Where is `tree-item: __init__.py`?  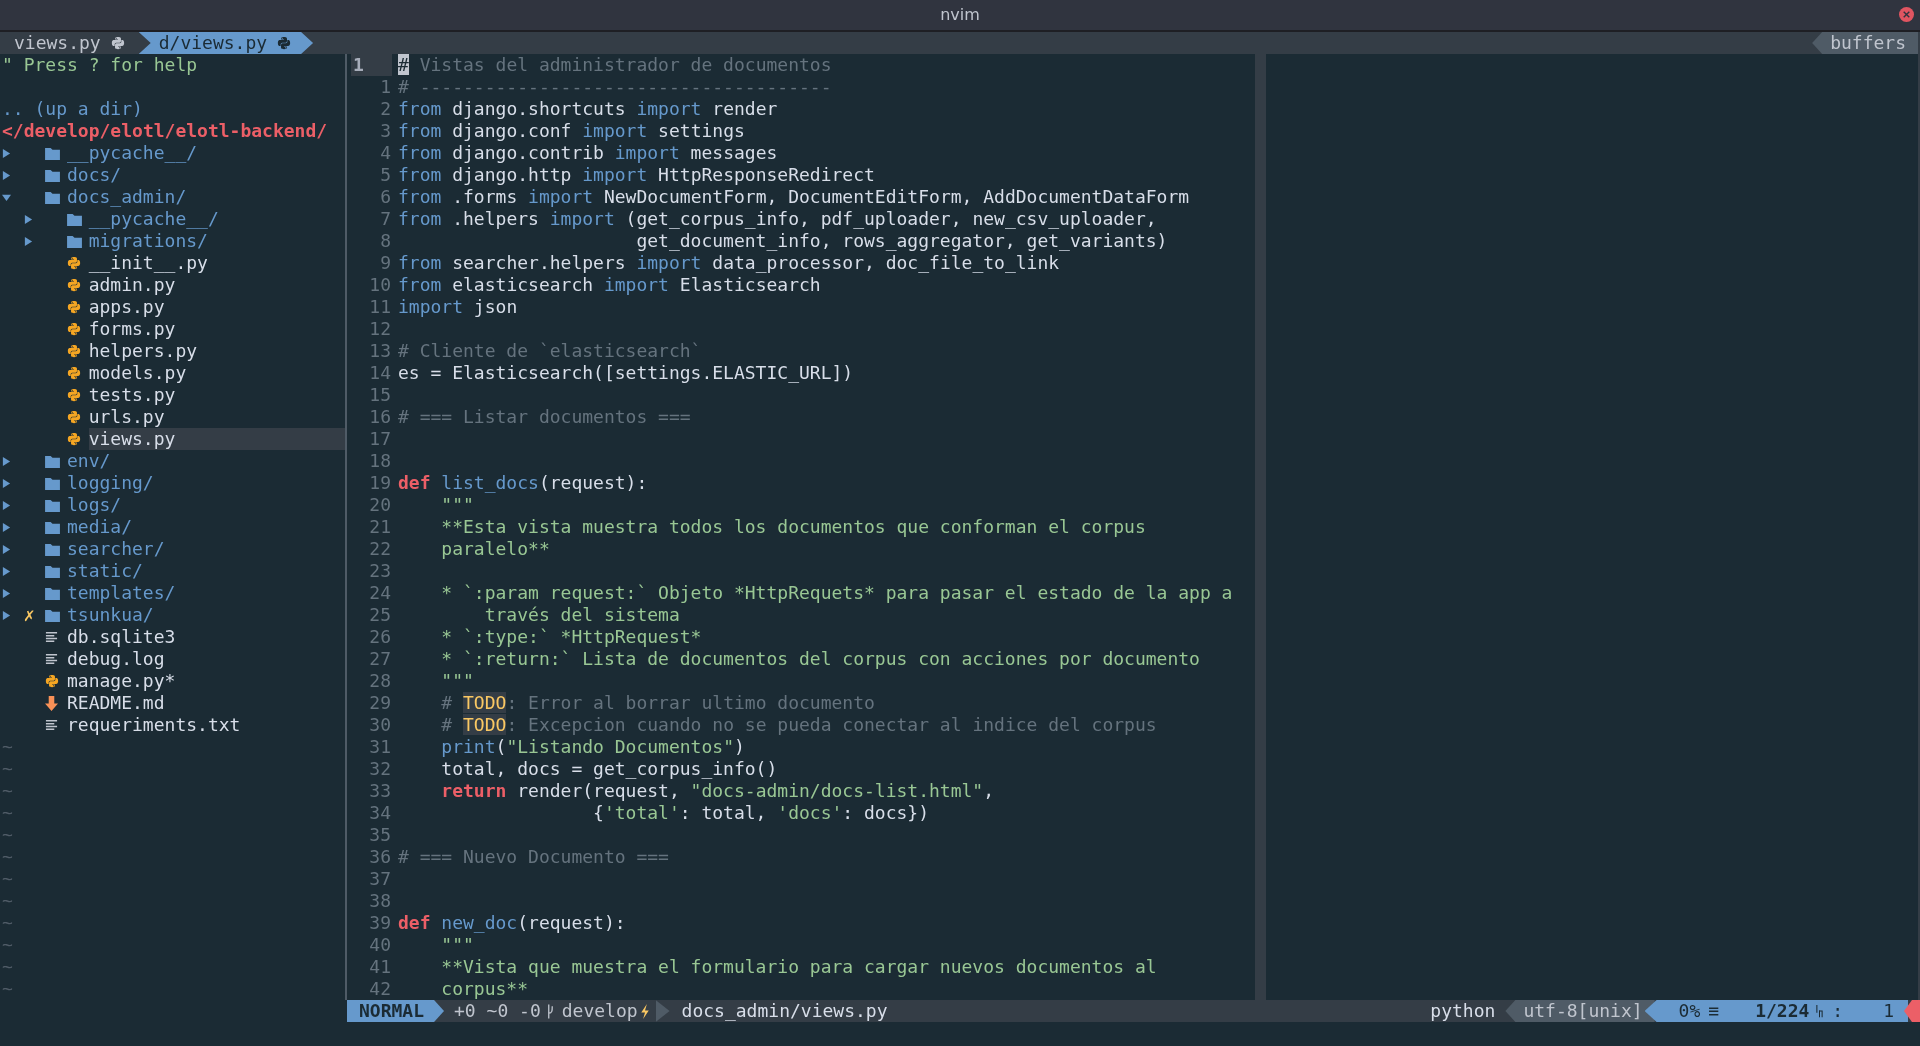 tree-item: __init__.py is located at coordinates (216, 263).